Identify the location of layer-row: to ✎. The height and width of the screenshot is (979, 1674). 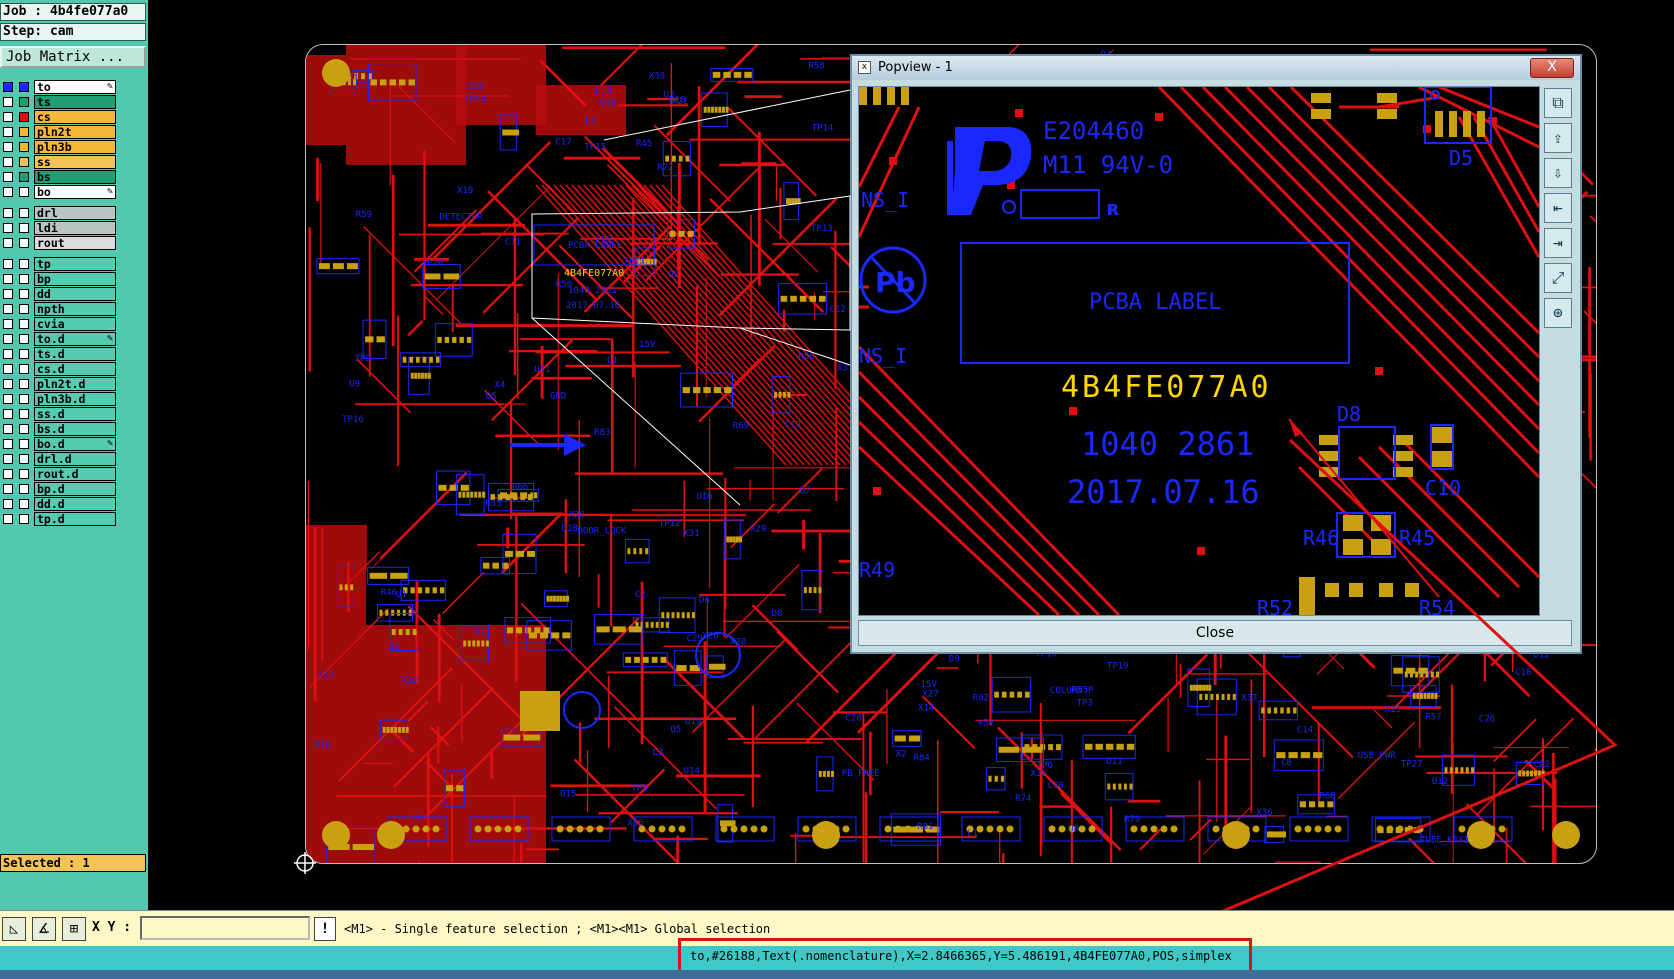
(60, 87).